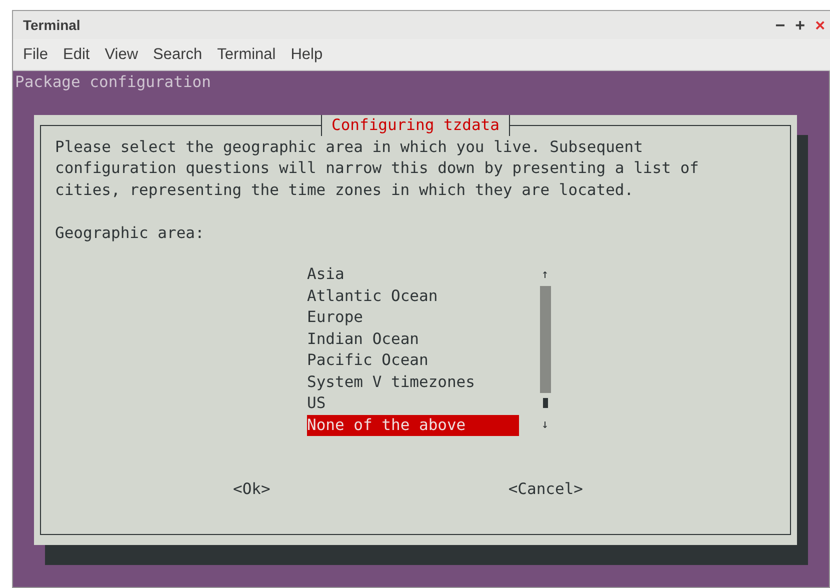 The image size is (830, 588). Describe the element at coordinates (413, 382) in the screenshot. I see `list-item: System V timezones` at that location.